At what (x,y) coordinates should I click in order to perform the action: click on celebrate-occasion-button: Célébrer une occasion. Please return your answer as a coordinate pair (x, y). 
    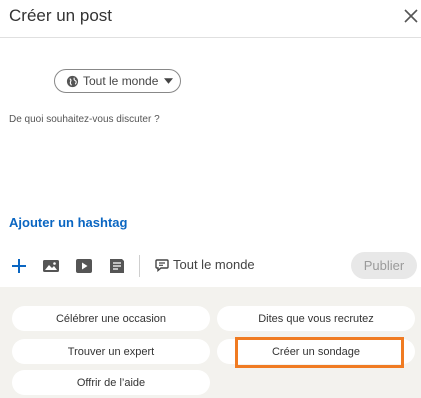
    Looking at the image, I should click on (111, 318).